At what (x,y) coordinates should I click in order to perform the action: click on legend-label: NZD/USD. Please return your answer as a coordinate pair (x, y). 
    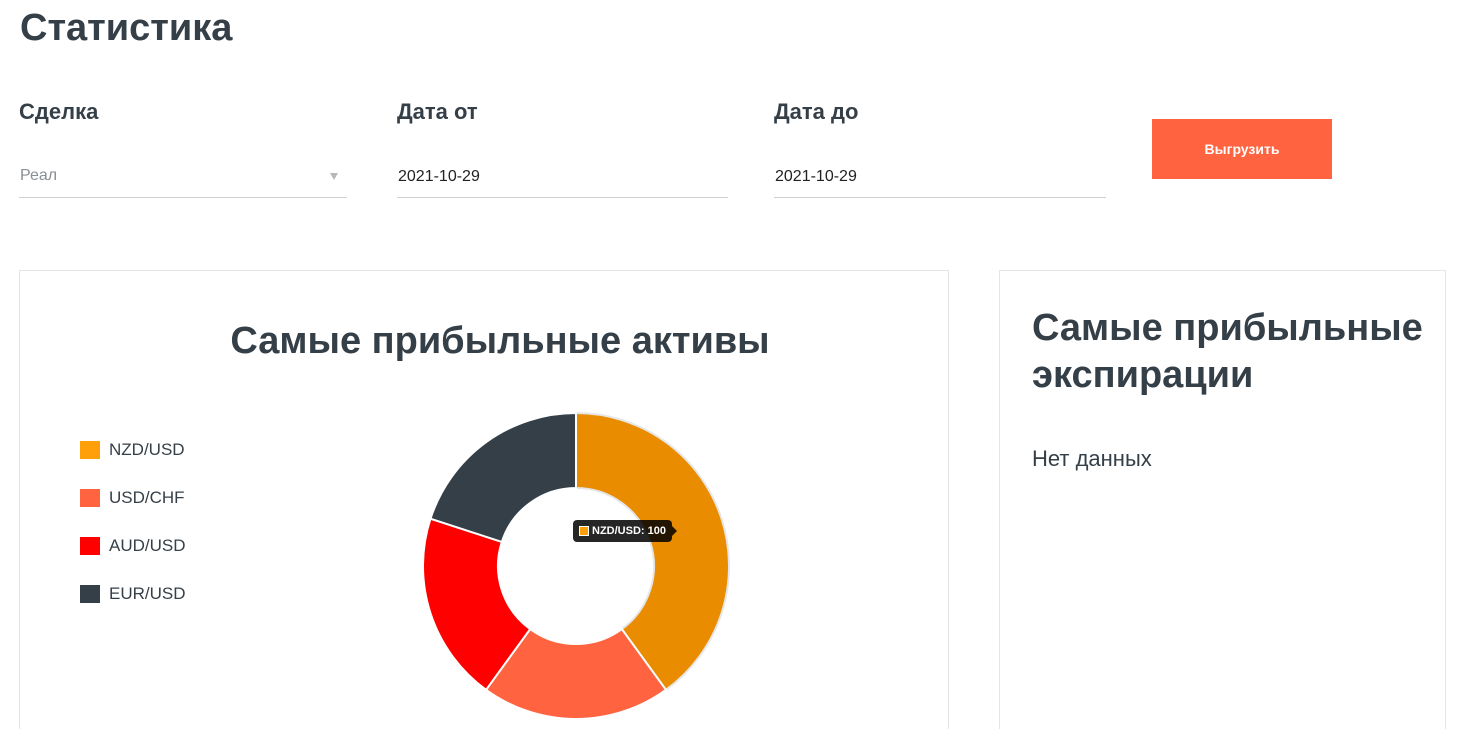
    Looking at the image, I should click on (147, 449).